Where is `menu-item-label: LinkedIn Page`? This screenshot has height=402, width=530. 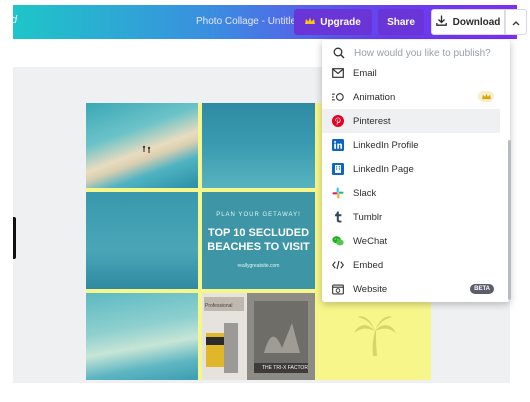 menu-item-label: LinkedIn Page is located at coordinates (383, 169).